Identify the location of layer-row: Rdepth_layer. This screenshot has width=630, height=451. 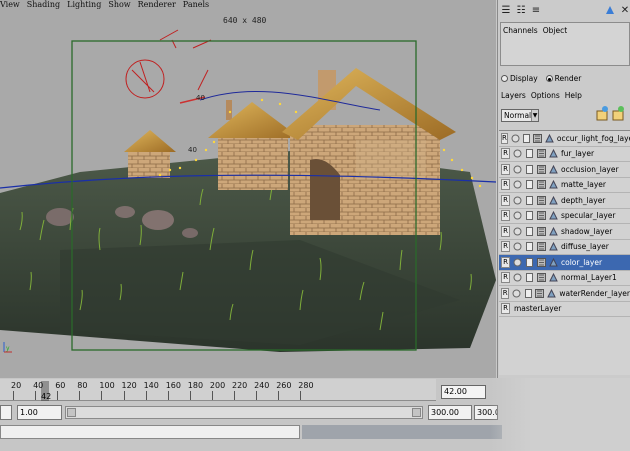
(564, 201).